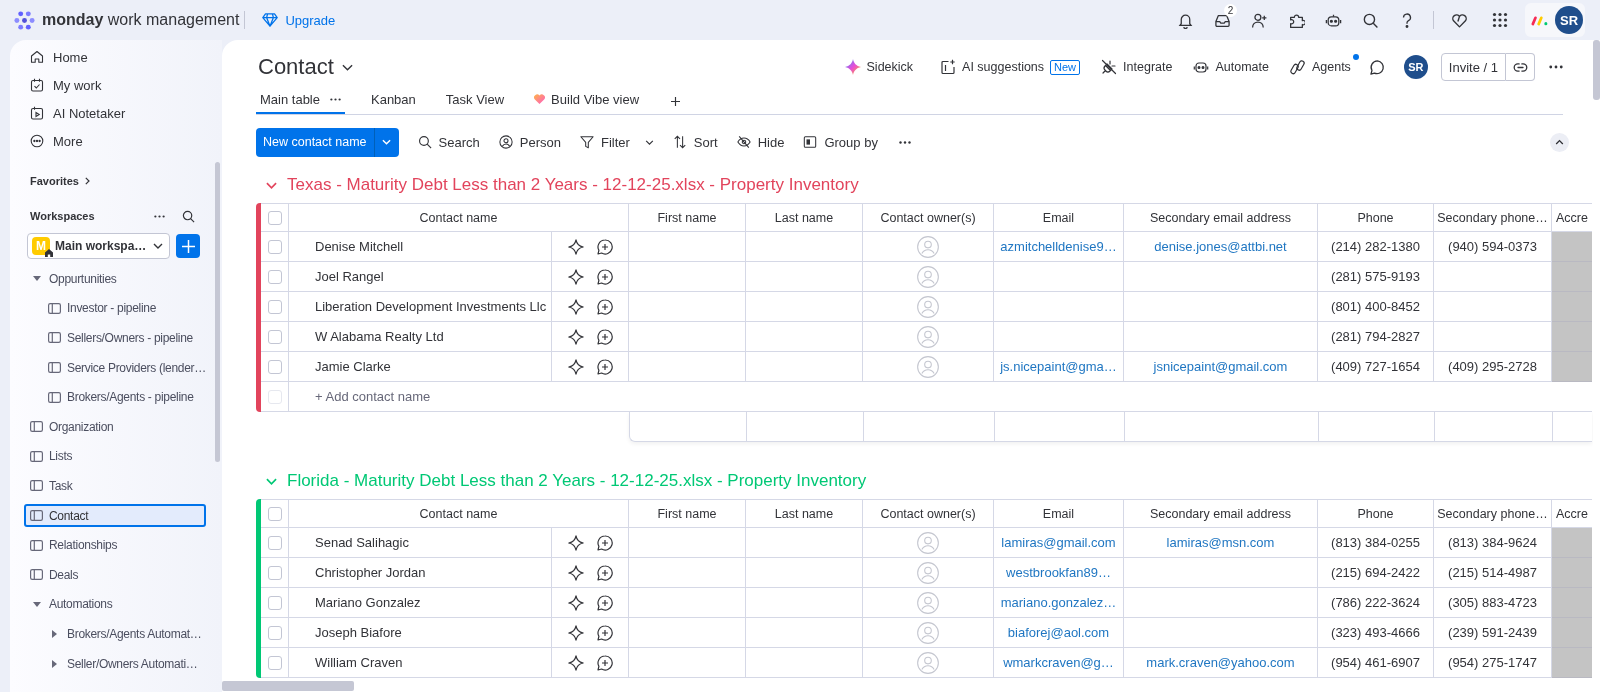  I want to click on table-cell: William Craven, so click(420, 663).